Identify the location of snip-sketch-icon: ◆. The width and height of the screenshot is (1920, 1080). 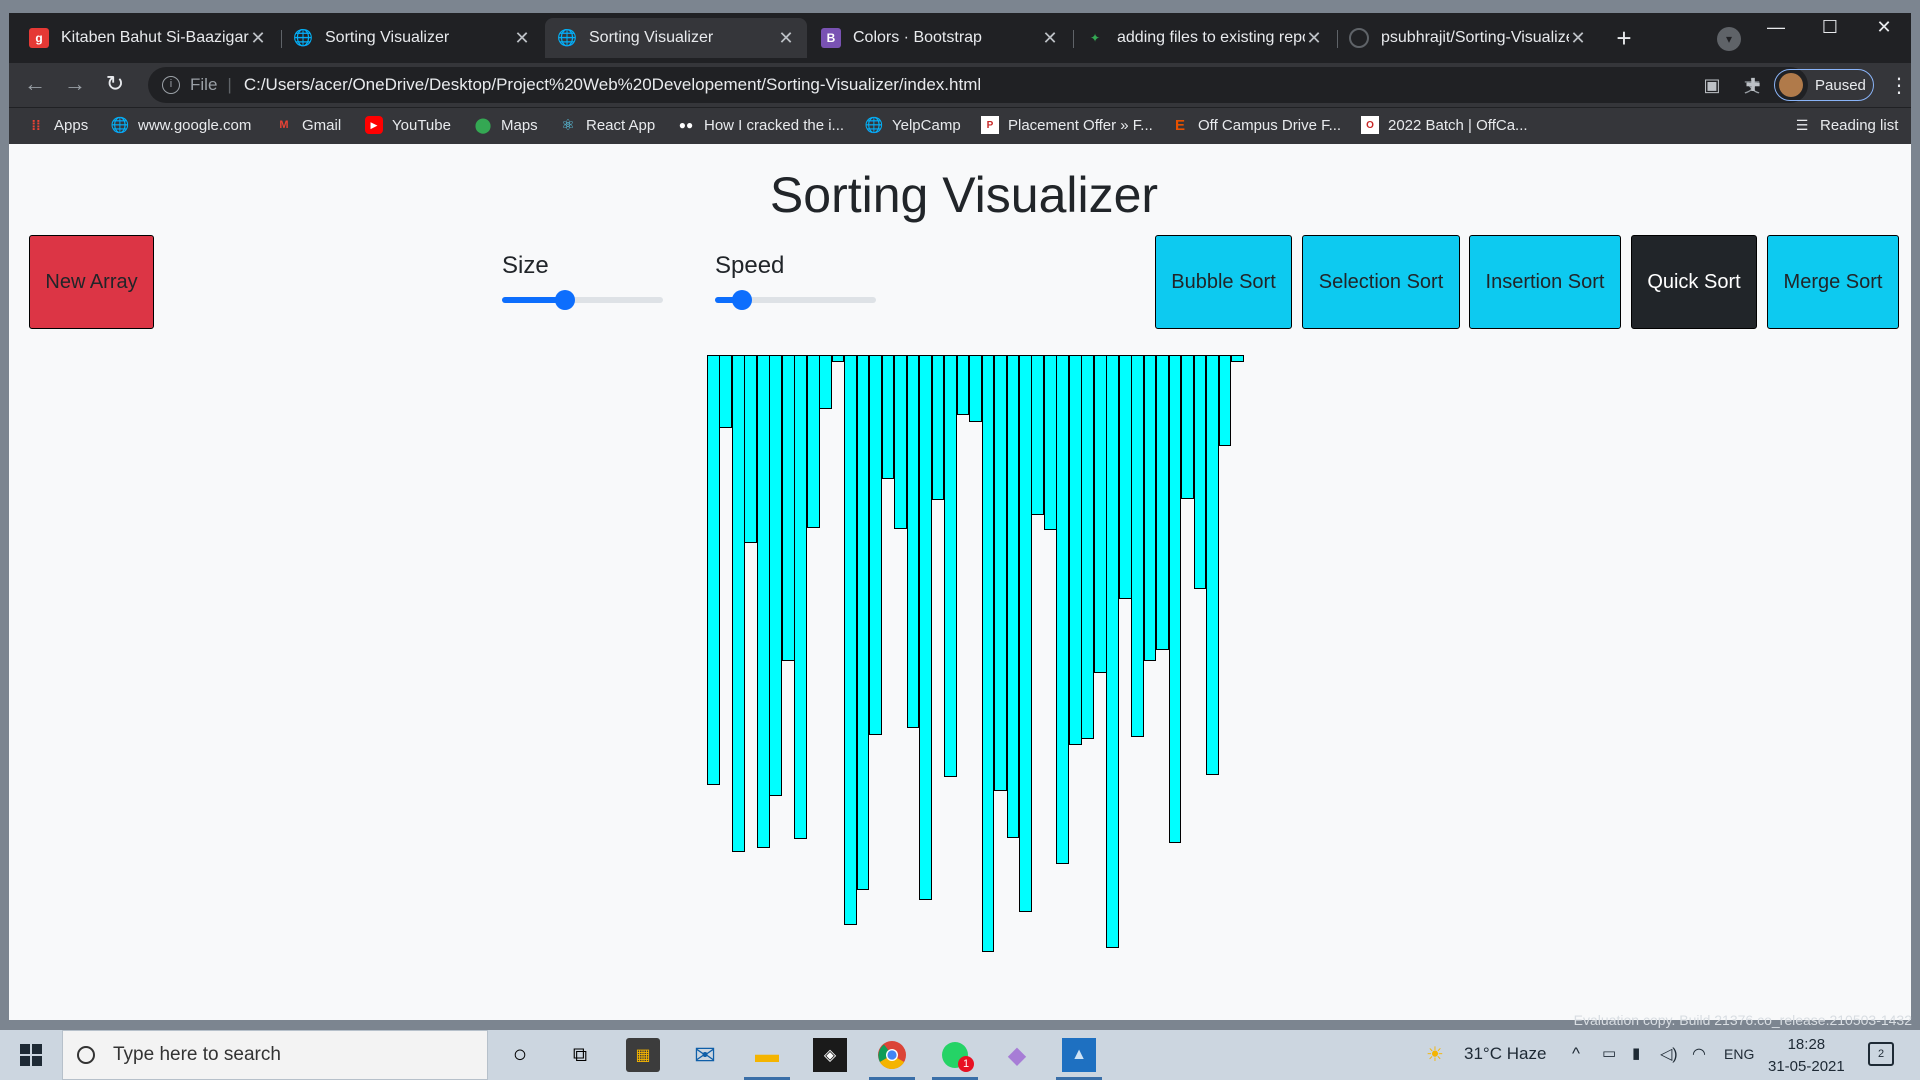
(1017, 1055).